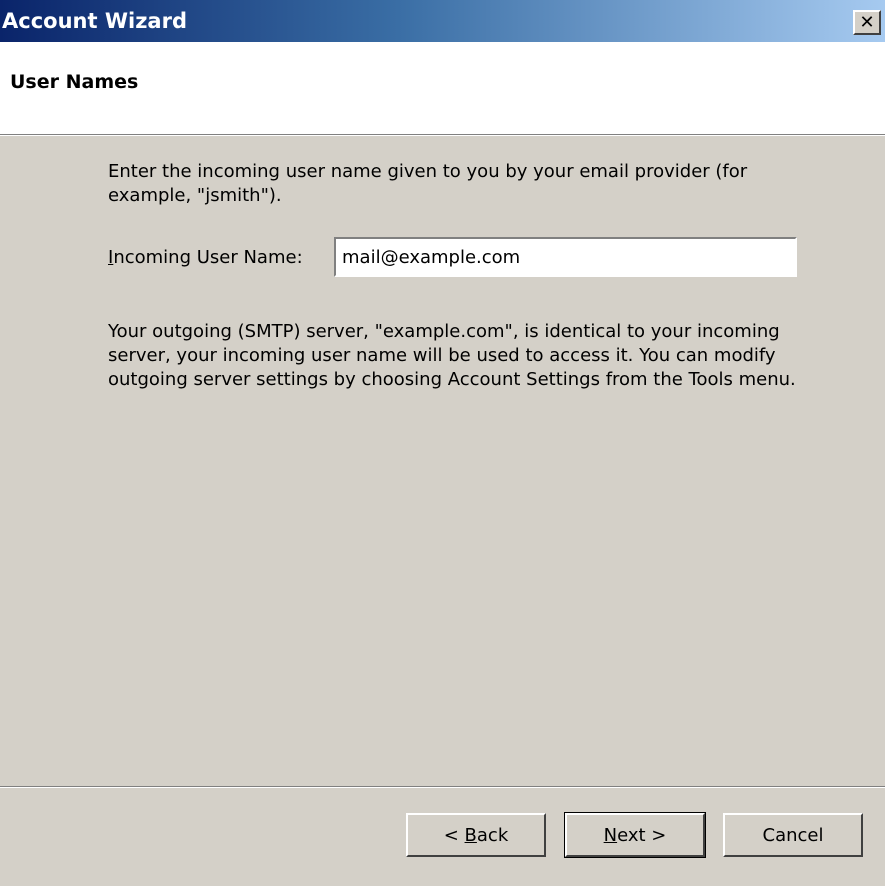 Image resolution: width=885 pixels, height=886 pixels. Describe the element at coordinates (492, 835) in the screenshot. I see `back-label: ack` at that location.